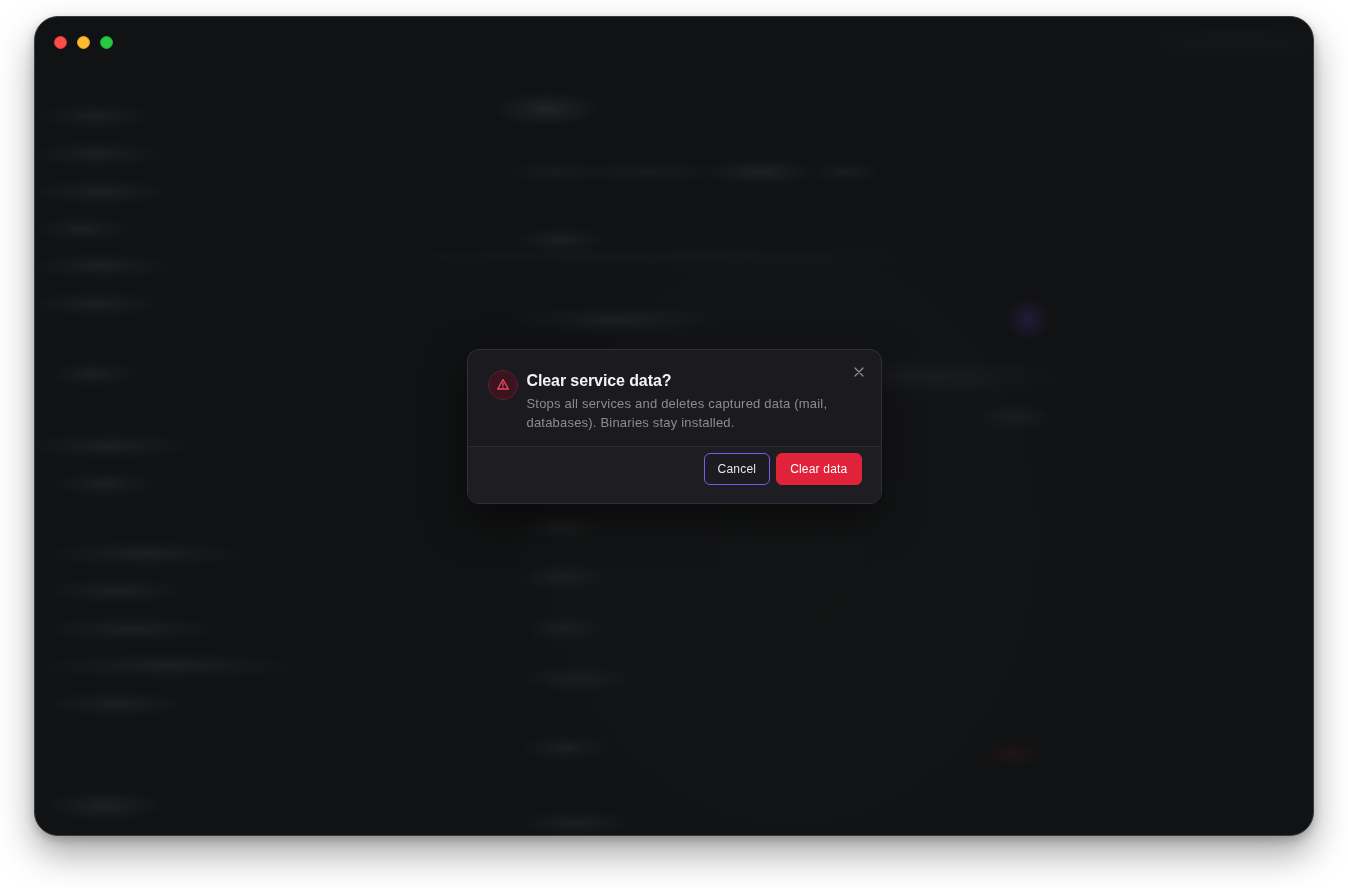 This screenshot has height=888, width=1348. What do you see at coordinates (60, 42) in the screenshot?
I see `window-close-button` at bounding box center [60, 42].